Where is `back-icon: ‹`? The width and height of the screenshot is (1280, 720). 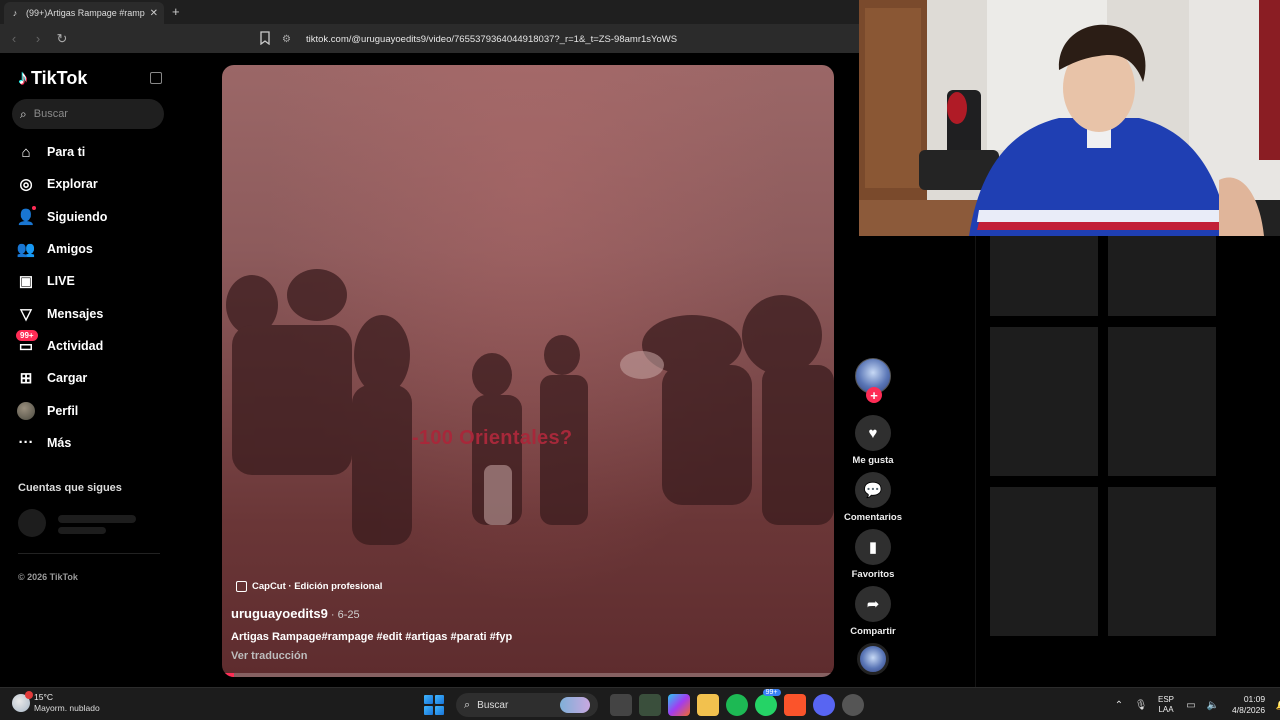
back-icon: ‹ is located at coordinates (14, 39).